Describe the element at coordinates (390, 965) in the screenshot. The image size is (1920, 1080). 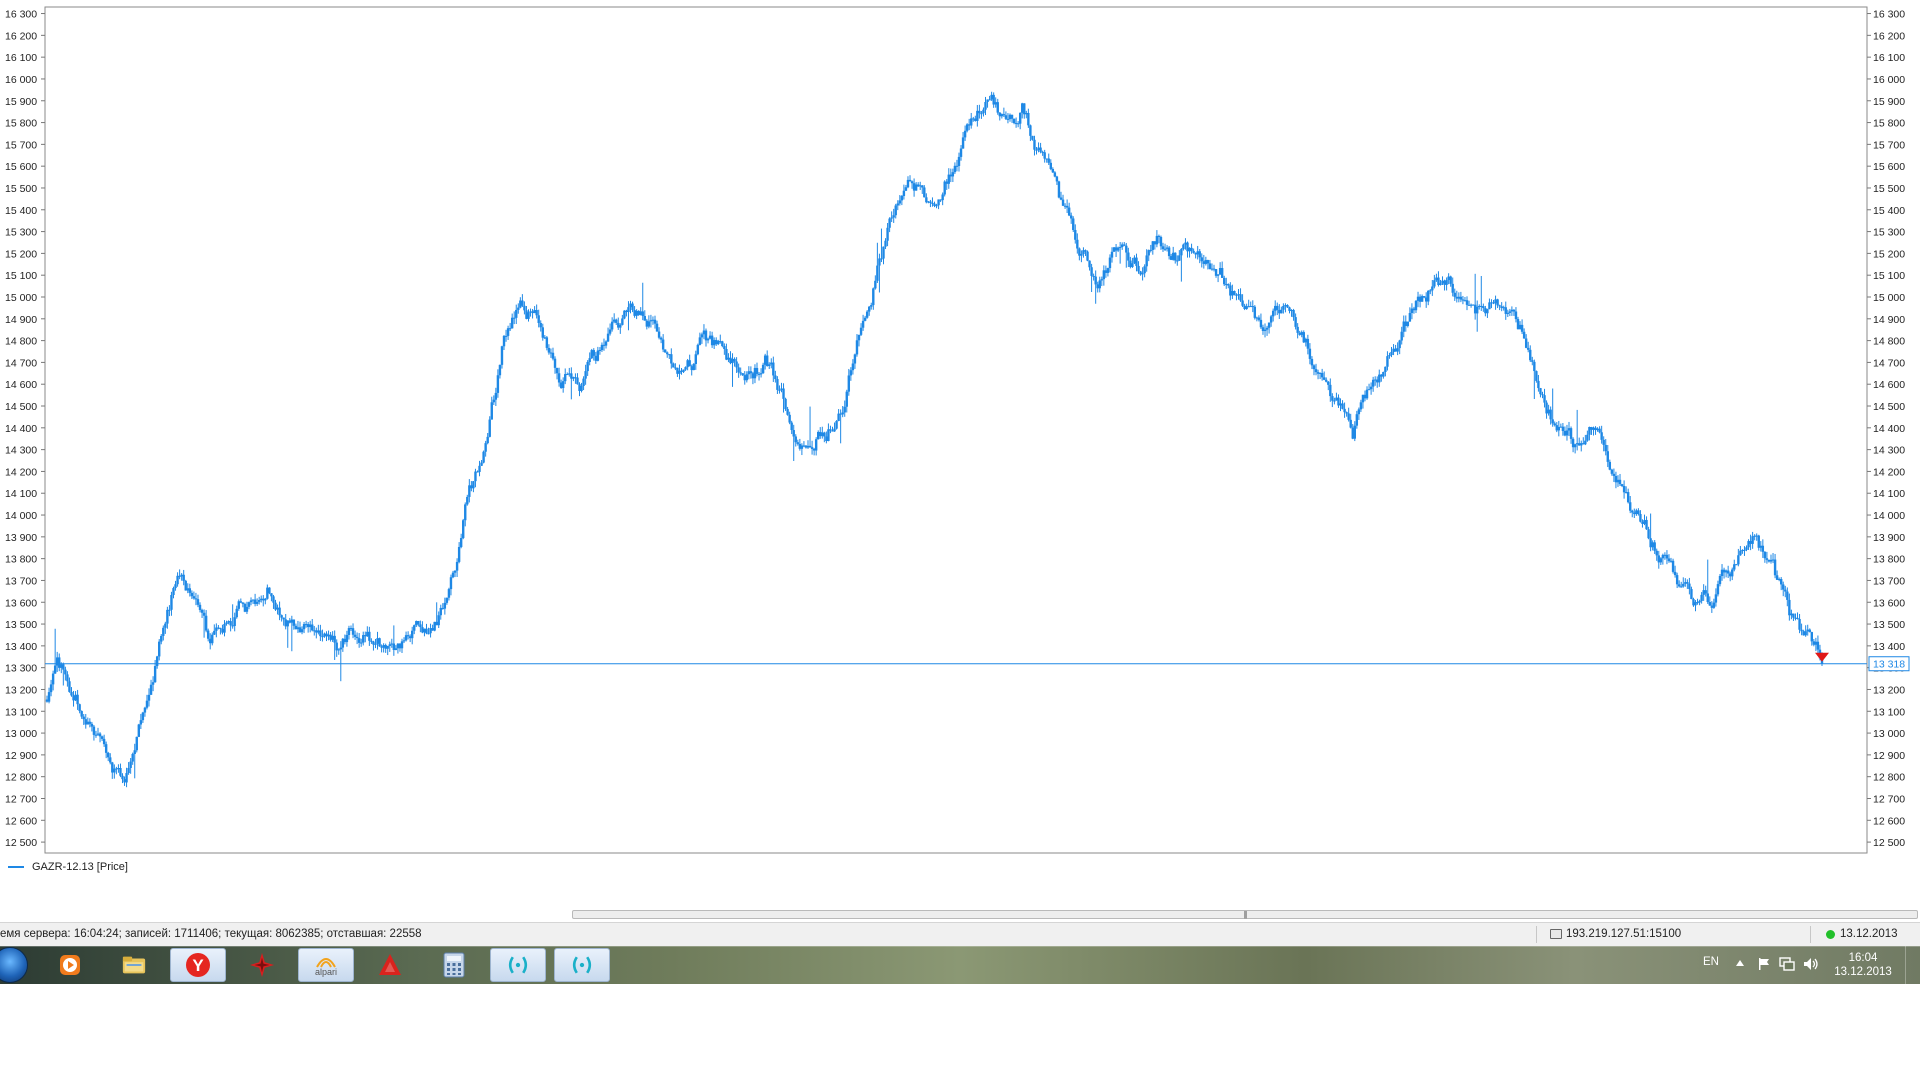
I see `taskbar-trading-terminal` at that location.